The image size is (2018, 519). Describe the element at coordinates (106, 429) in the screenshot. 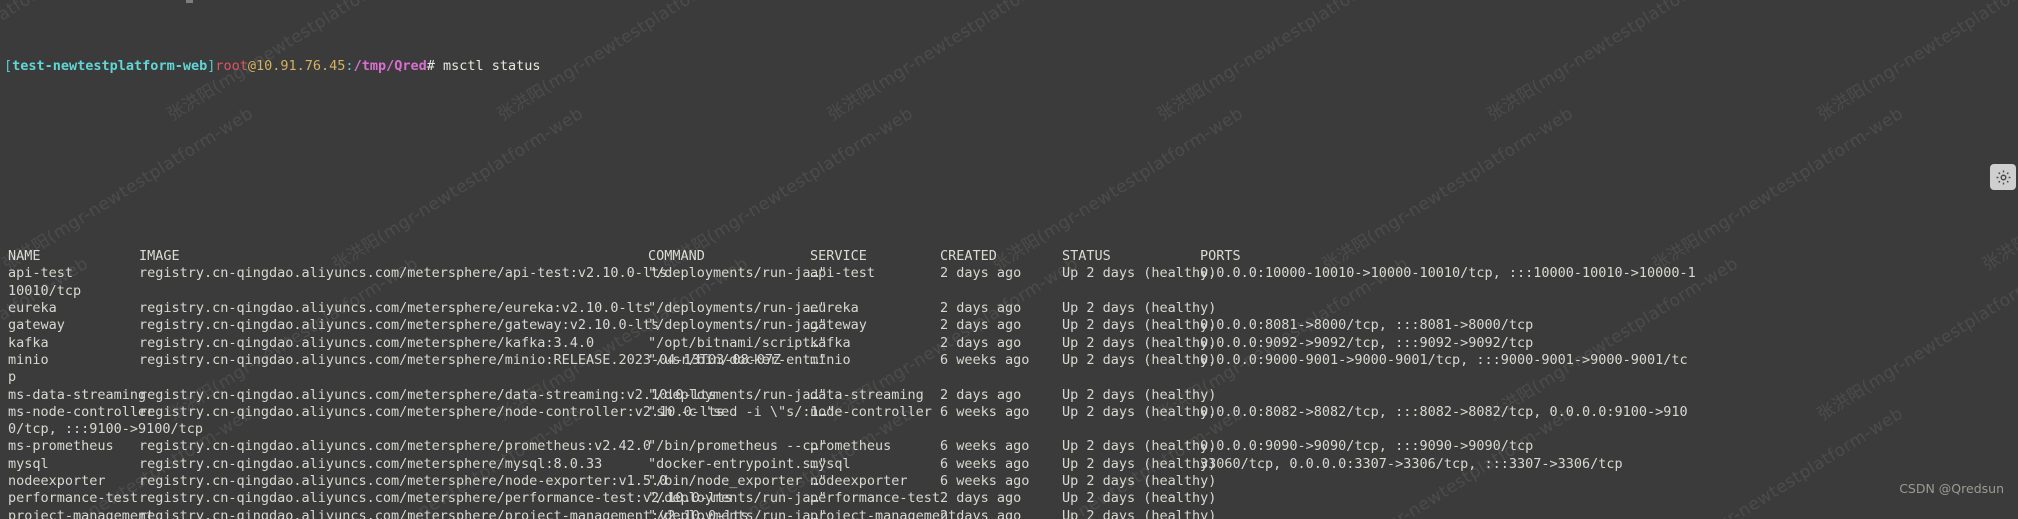

I see `cell-ports-continued: 0/tcp, :::9100->9100/tcp` at that location.